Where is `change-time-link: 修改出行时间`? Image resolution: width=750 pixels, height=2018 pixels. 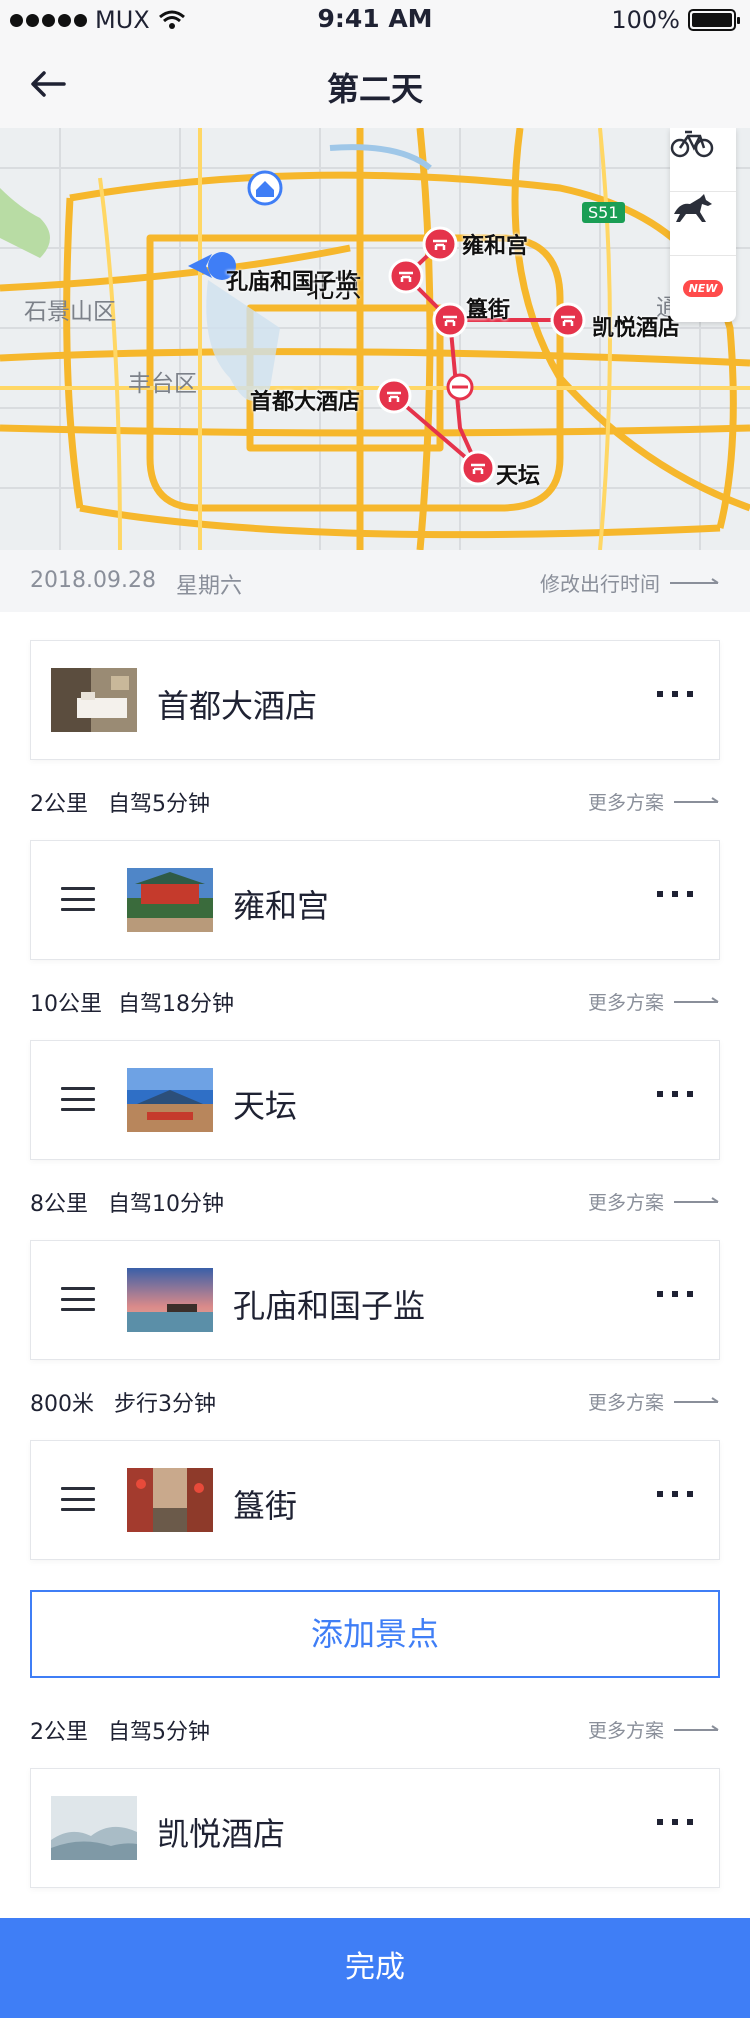 change-time-link: 修改出行时间 is located at coordinates (630, 582).